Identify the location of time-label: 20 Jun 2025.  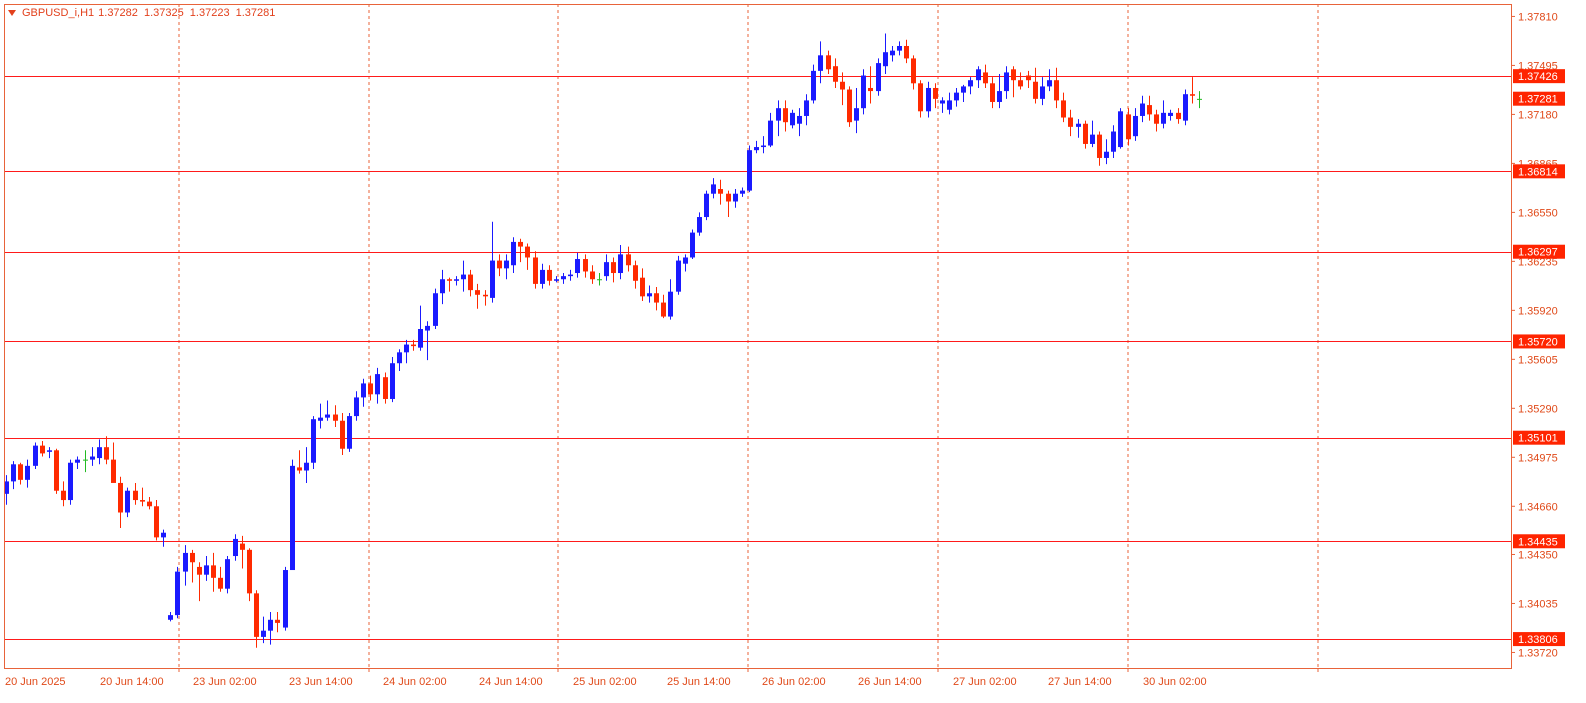
(35, 682).